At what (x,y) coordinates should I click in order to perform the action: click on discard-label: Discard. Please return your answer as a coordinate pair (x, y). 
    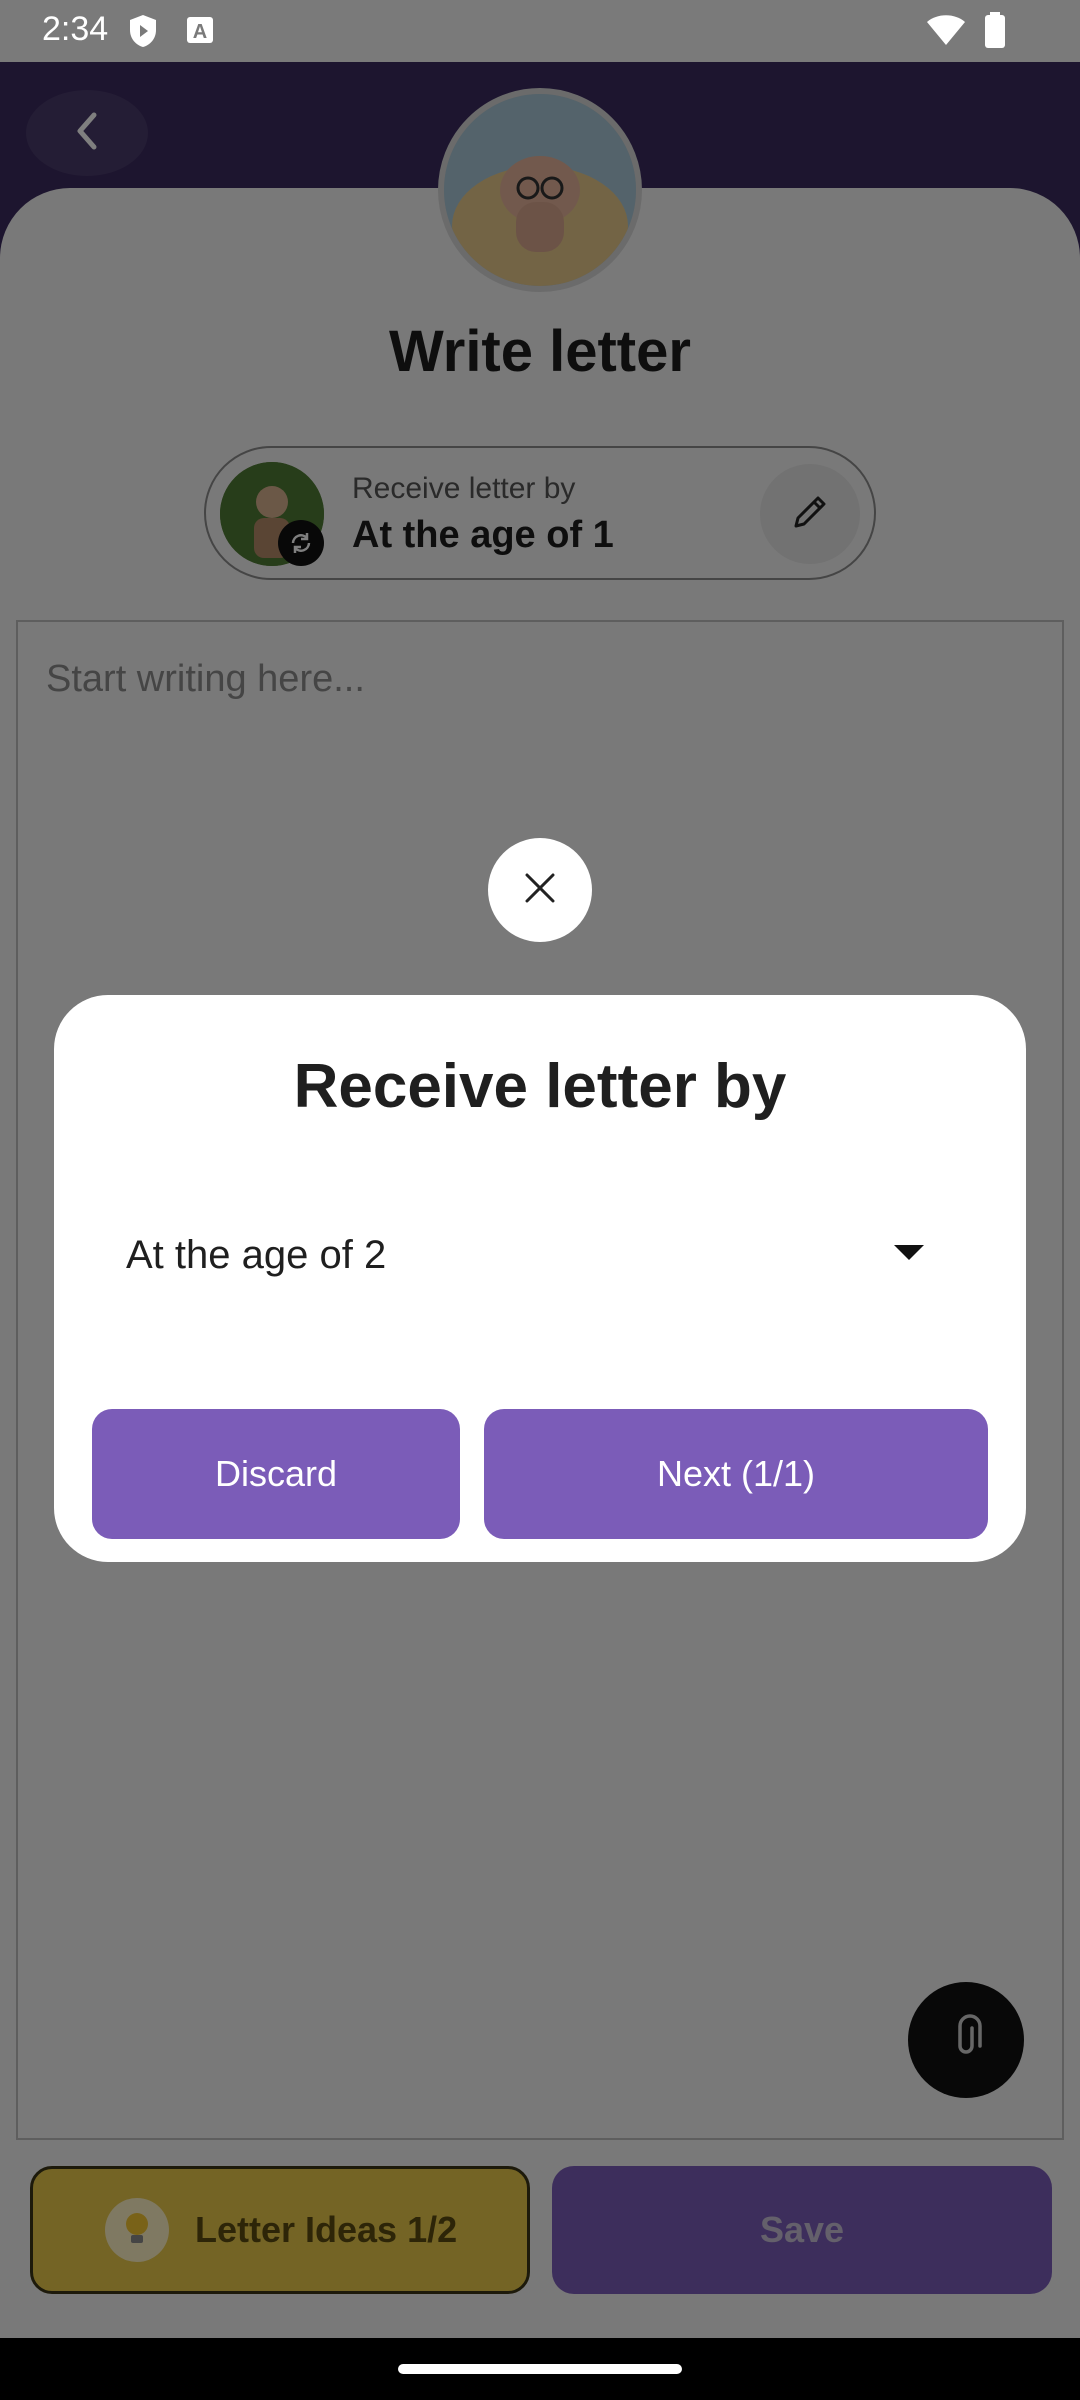
    Looking at the image, I should click on (276, 1473).